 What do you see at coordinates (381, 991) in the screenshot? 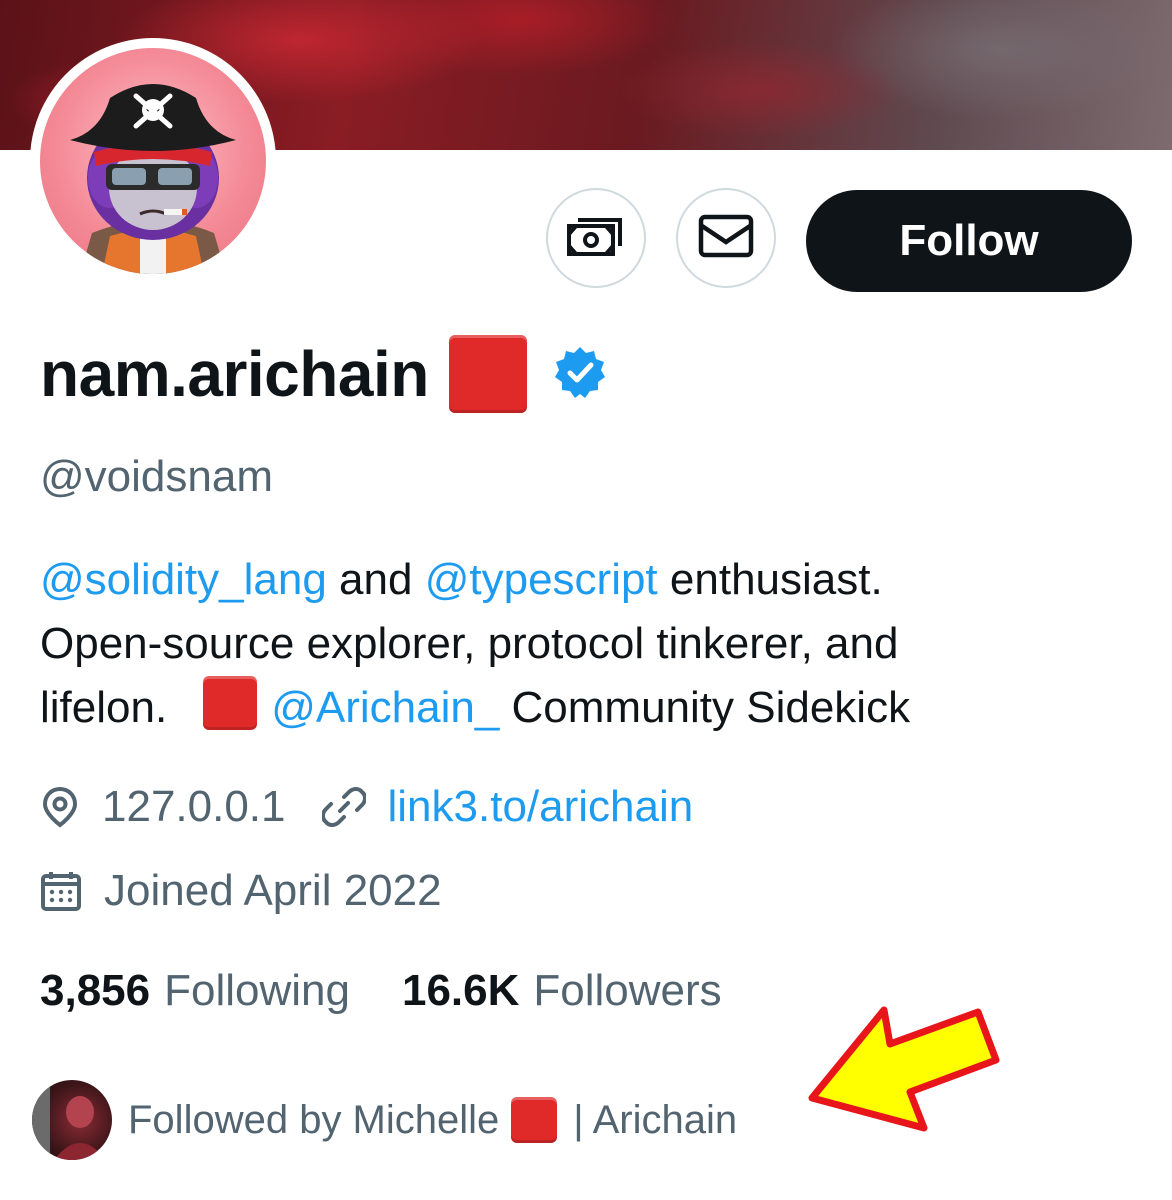
I see `follow-stats: 3,856 Following 16.6K Followers` at bounding box center [381, 991].